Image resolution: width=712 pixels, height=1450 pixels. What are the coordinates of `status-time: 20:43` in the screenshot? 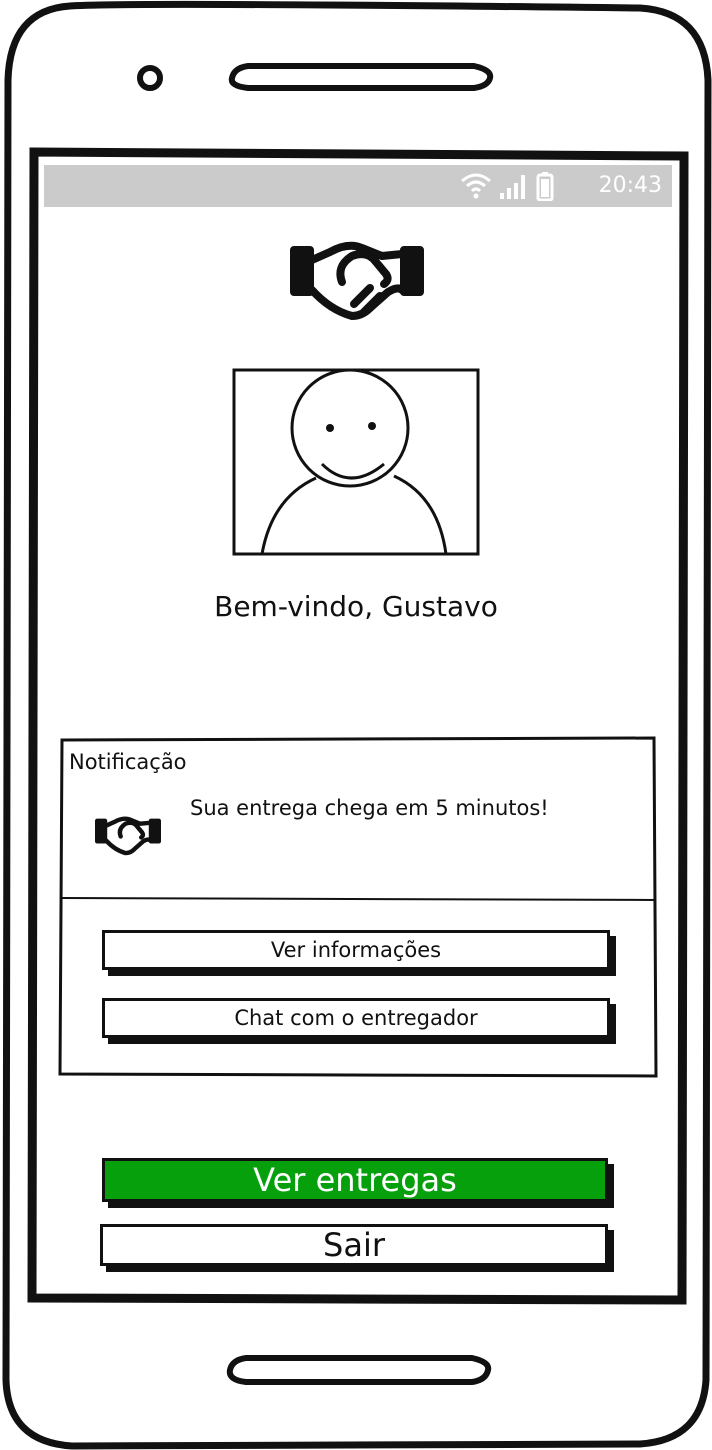 It's located at (630, 185).